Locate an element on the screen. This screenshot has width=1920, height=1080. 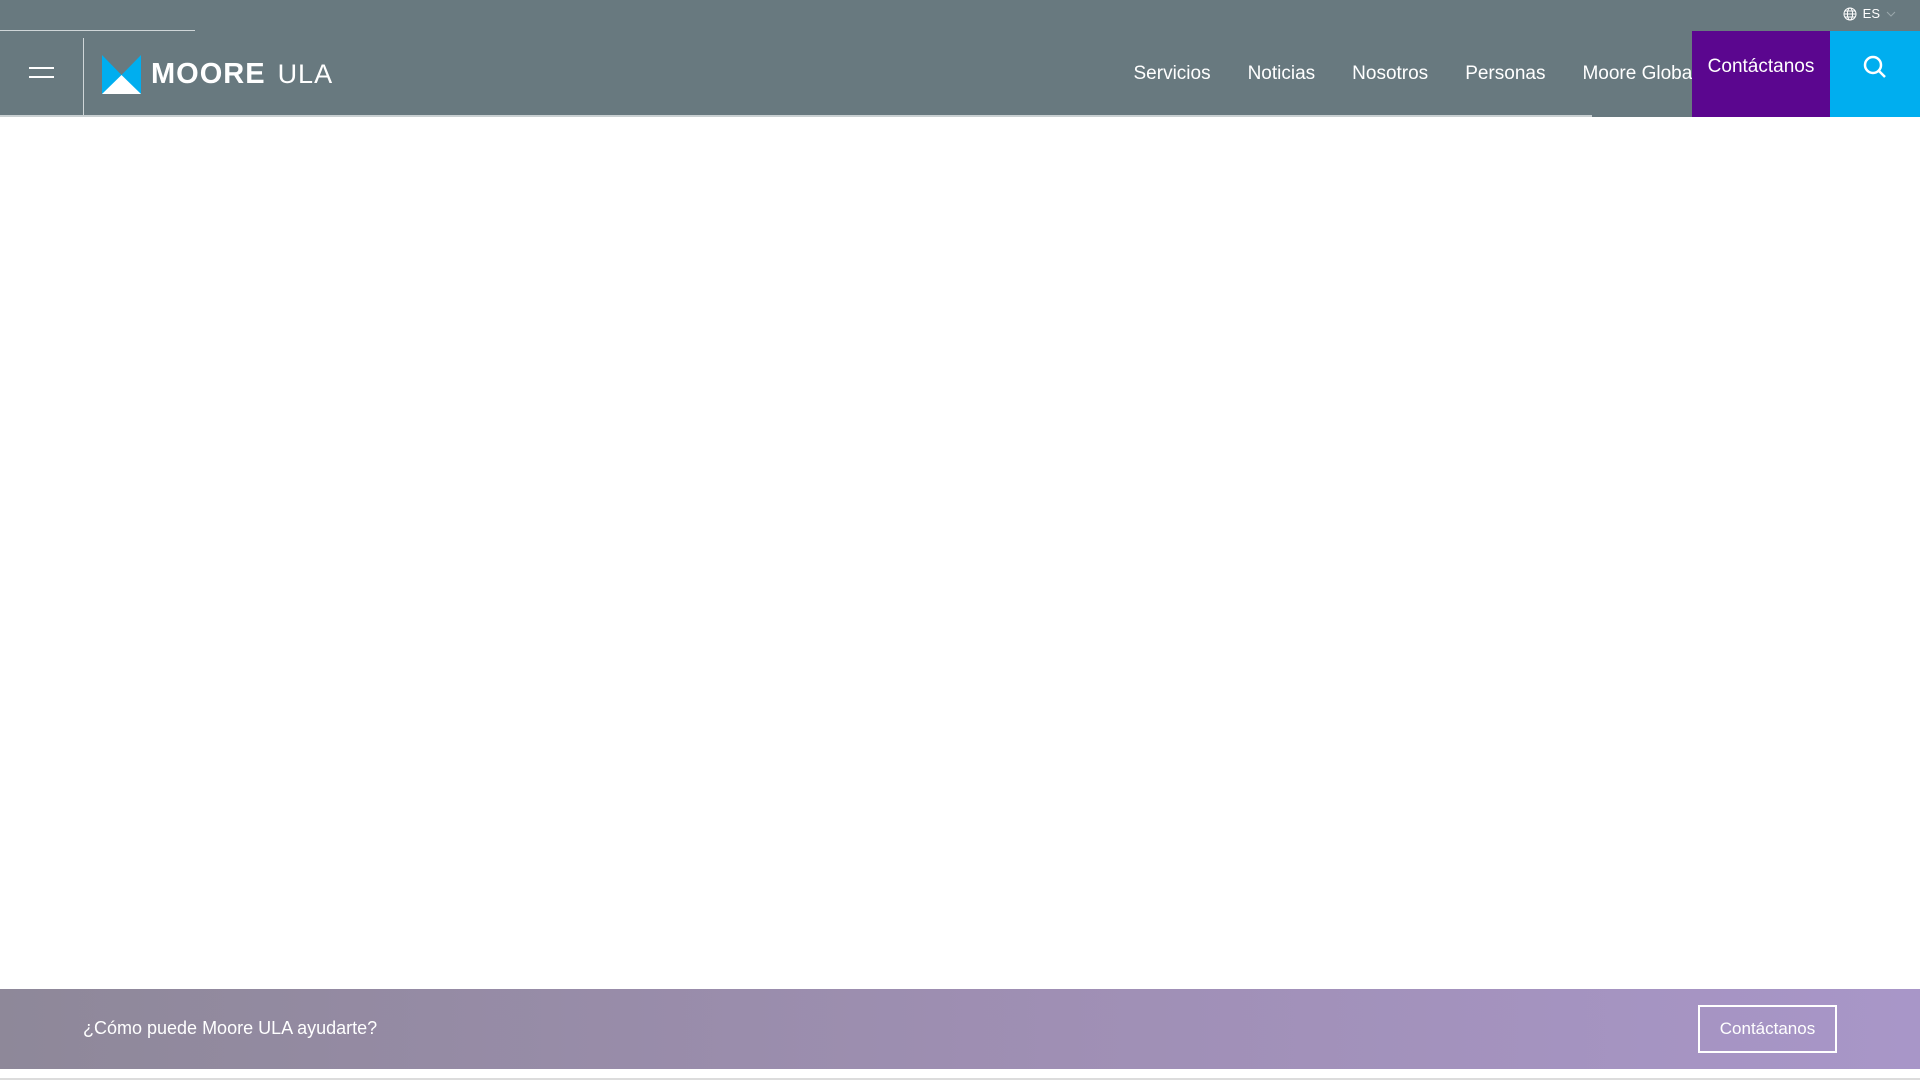
nav-nosotros: Nosotros is located at coordinates (1390, 74).